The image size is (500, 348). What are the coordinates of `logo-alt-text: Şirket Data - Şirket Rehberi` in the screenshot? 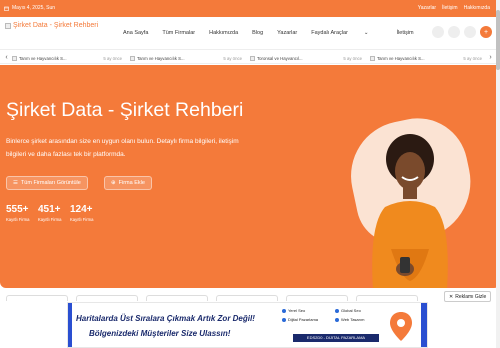 It's located at (56, 25).